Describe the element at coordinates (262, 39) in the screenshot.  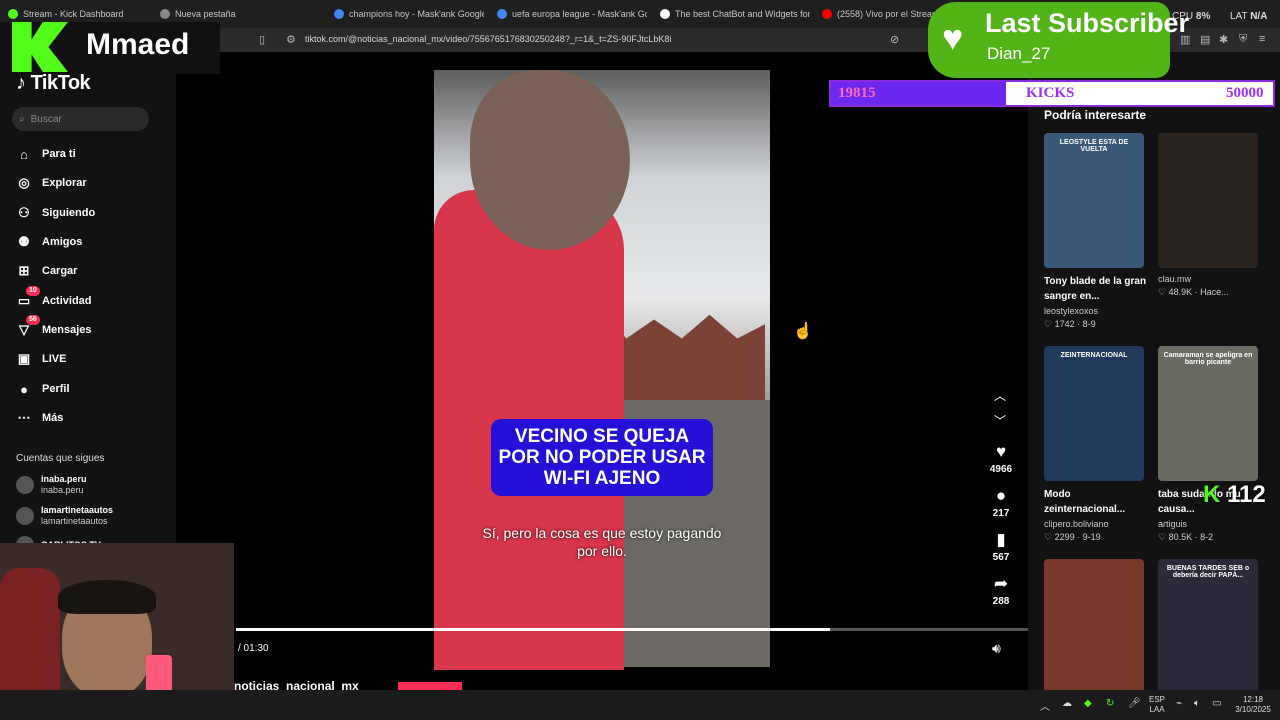
I see `bookmark-icon: ▯` at that location.